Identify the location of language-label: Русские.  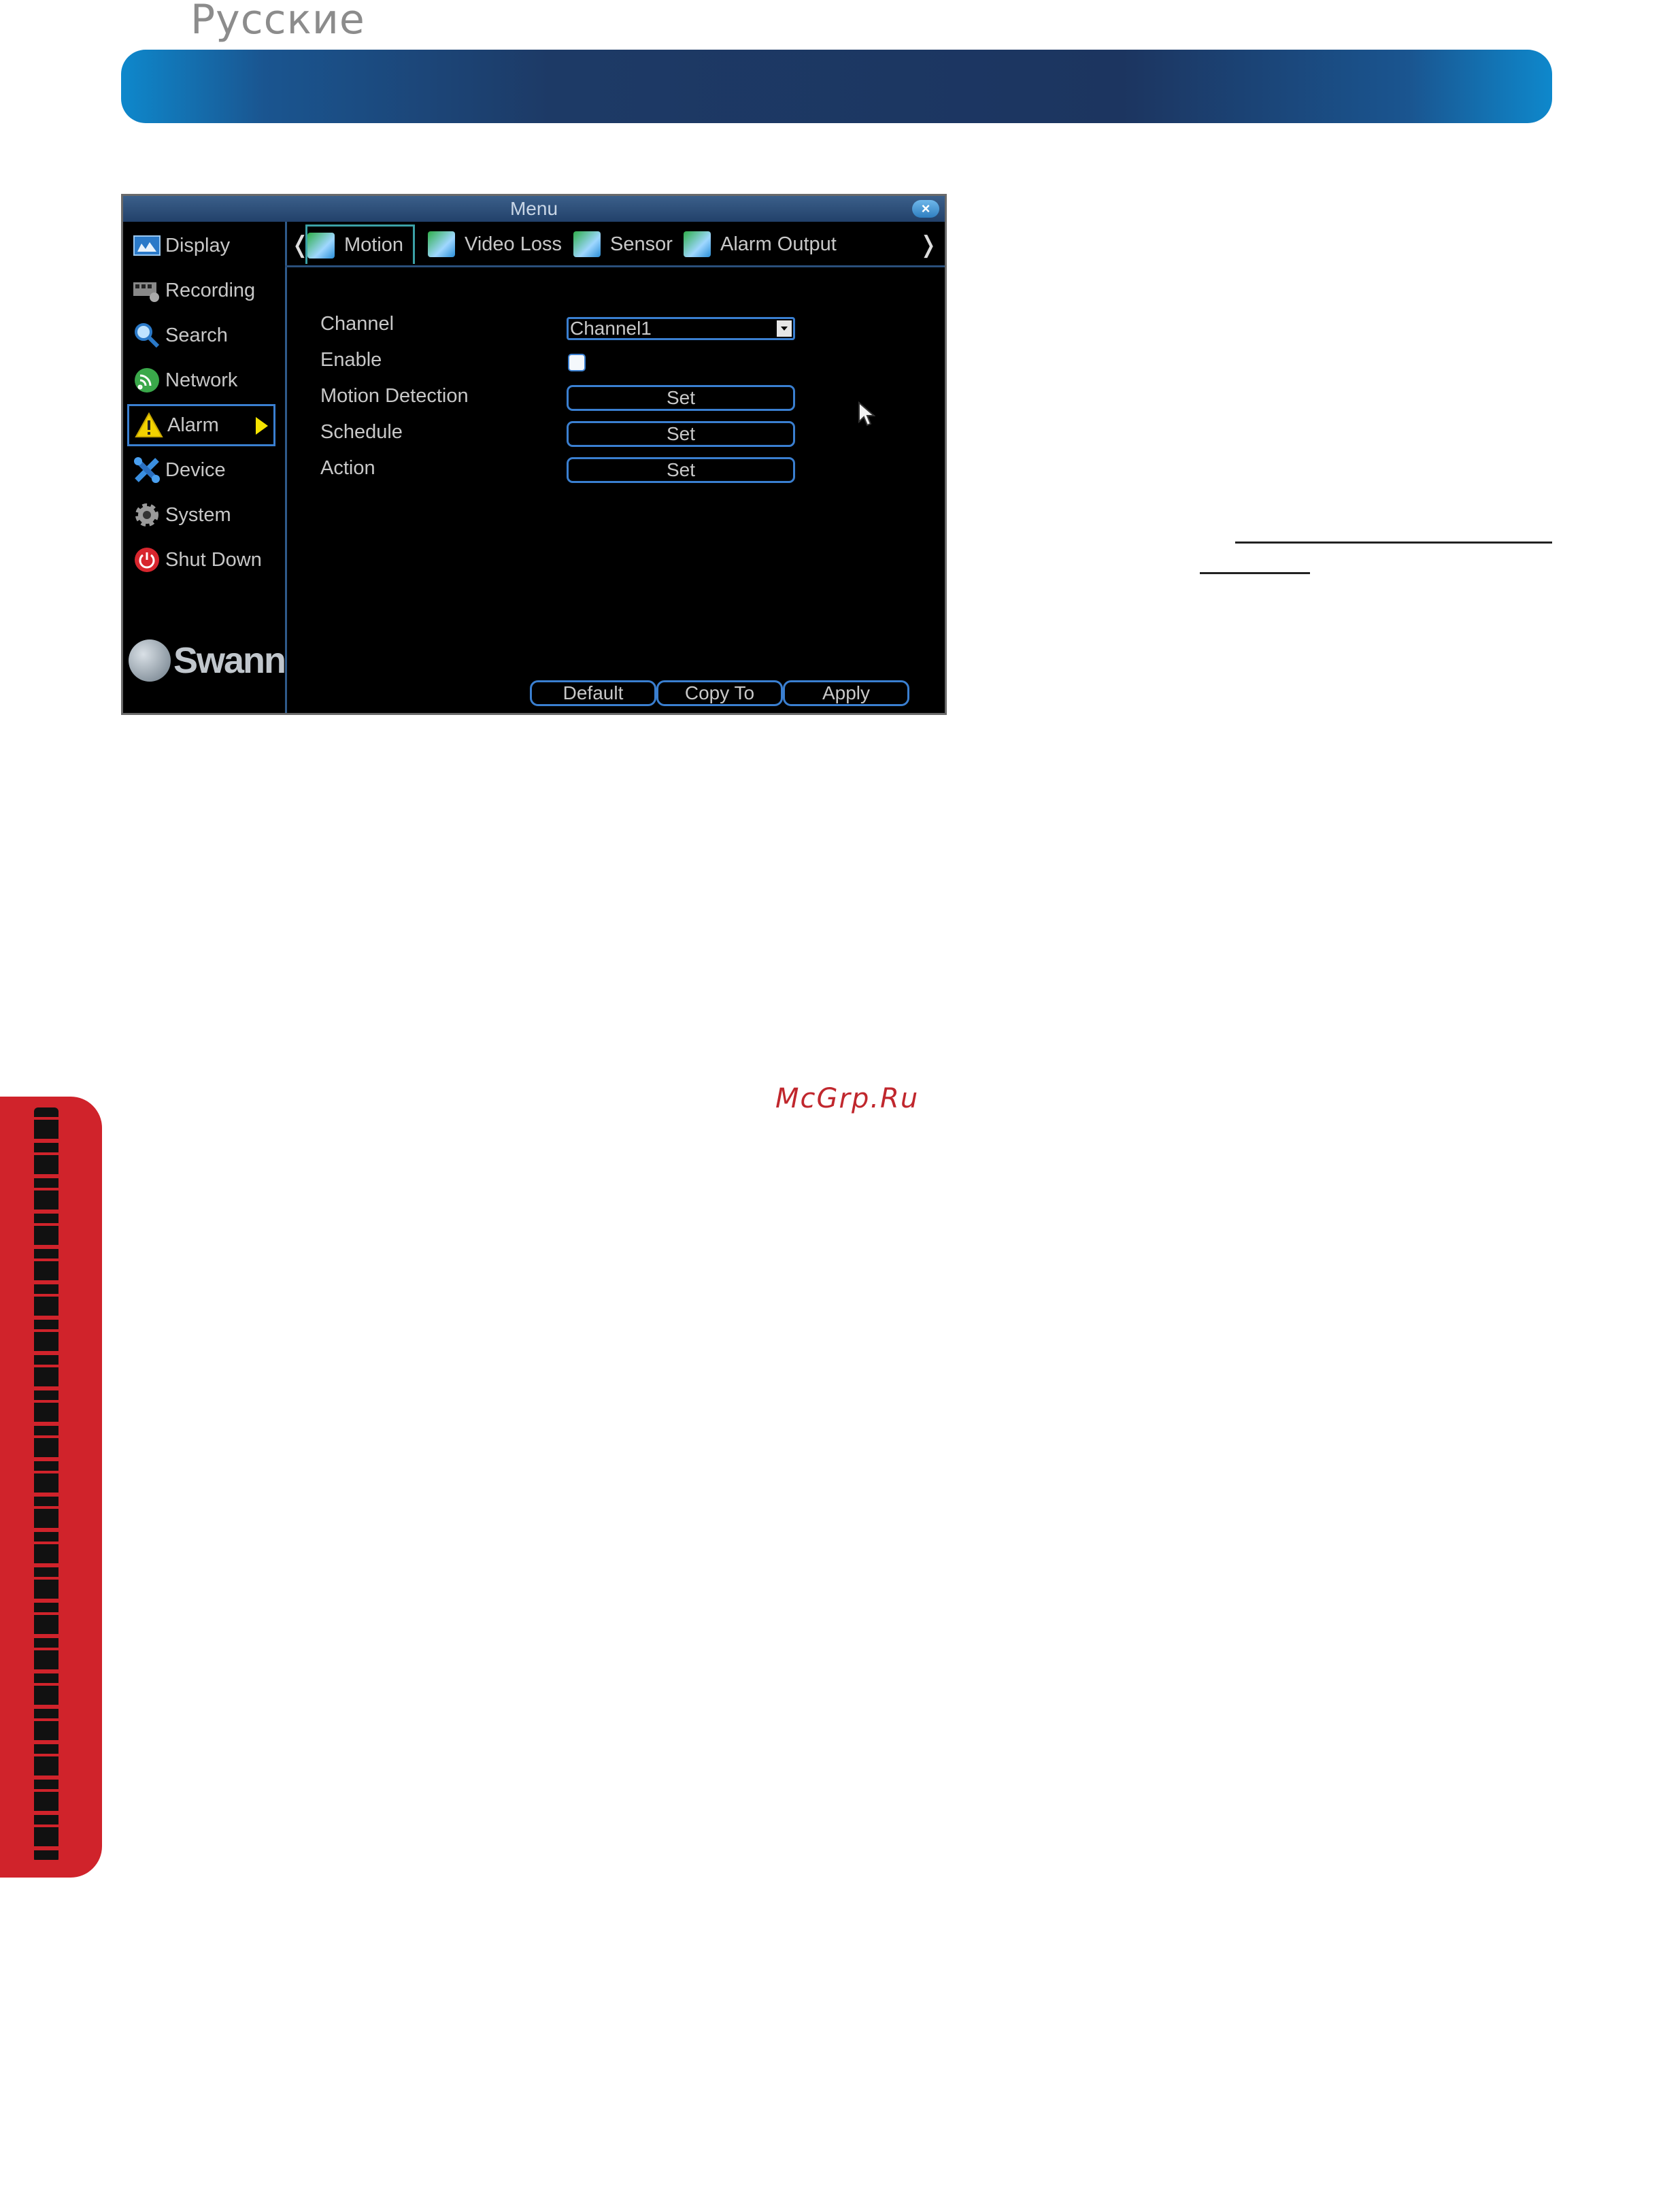
(277, 22).